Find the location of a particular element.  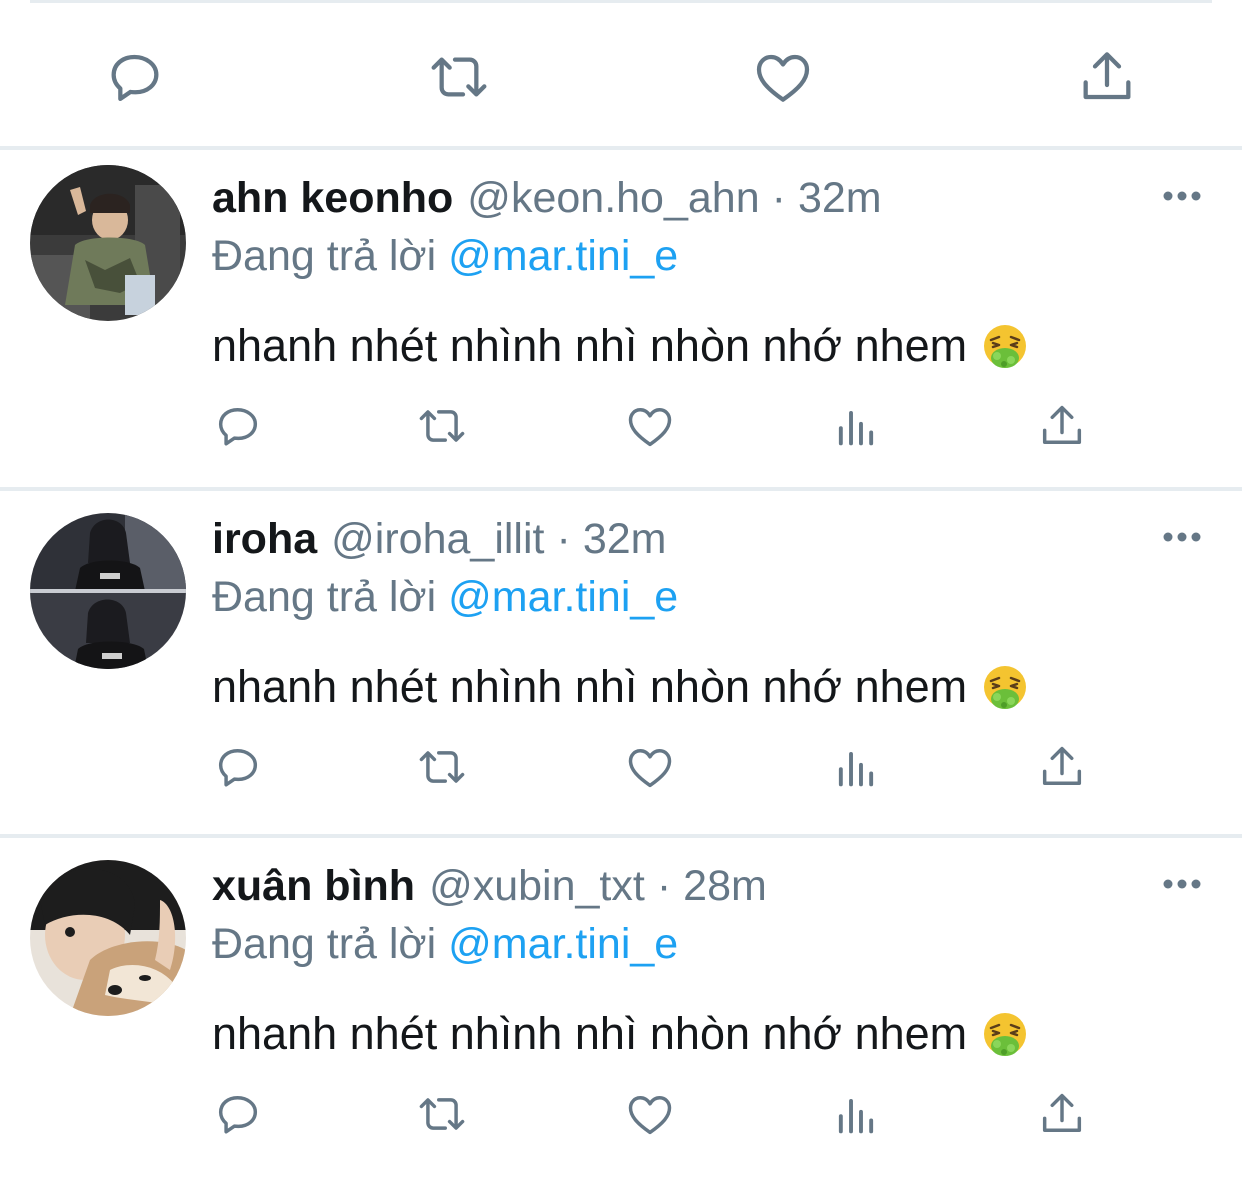

display-name: xuân bình is located at coordinates (313, 886).